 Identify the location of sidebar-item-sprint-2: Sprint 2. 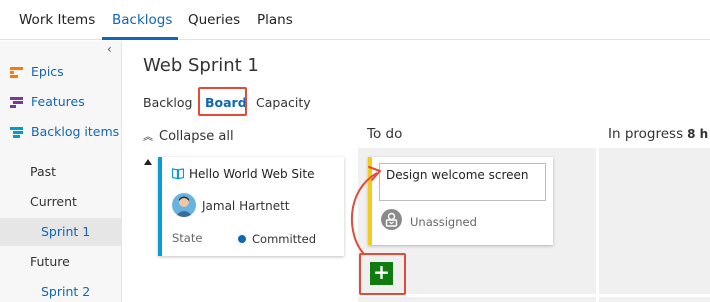
(61, 290).